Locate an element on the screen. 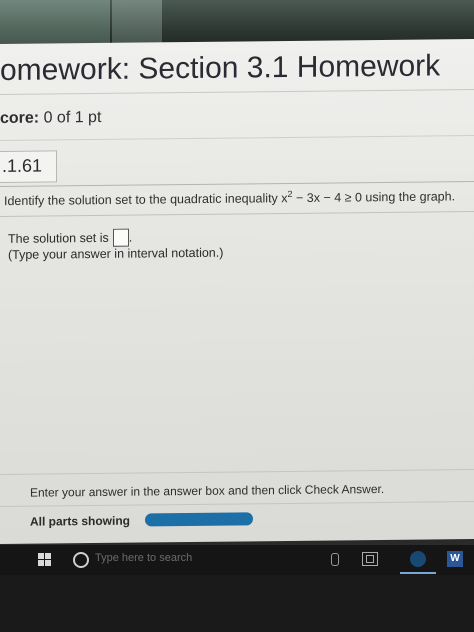 The height and width of the screenshot is (632, 474). word-app-icon: W is located at coordinates (455, 559).